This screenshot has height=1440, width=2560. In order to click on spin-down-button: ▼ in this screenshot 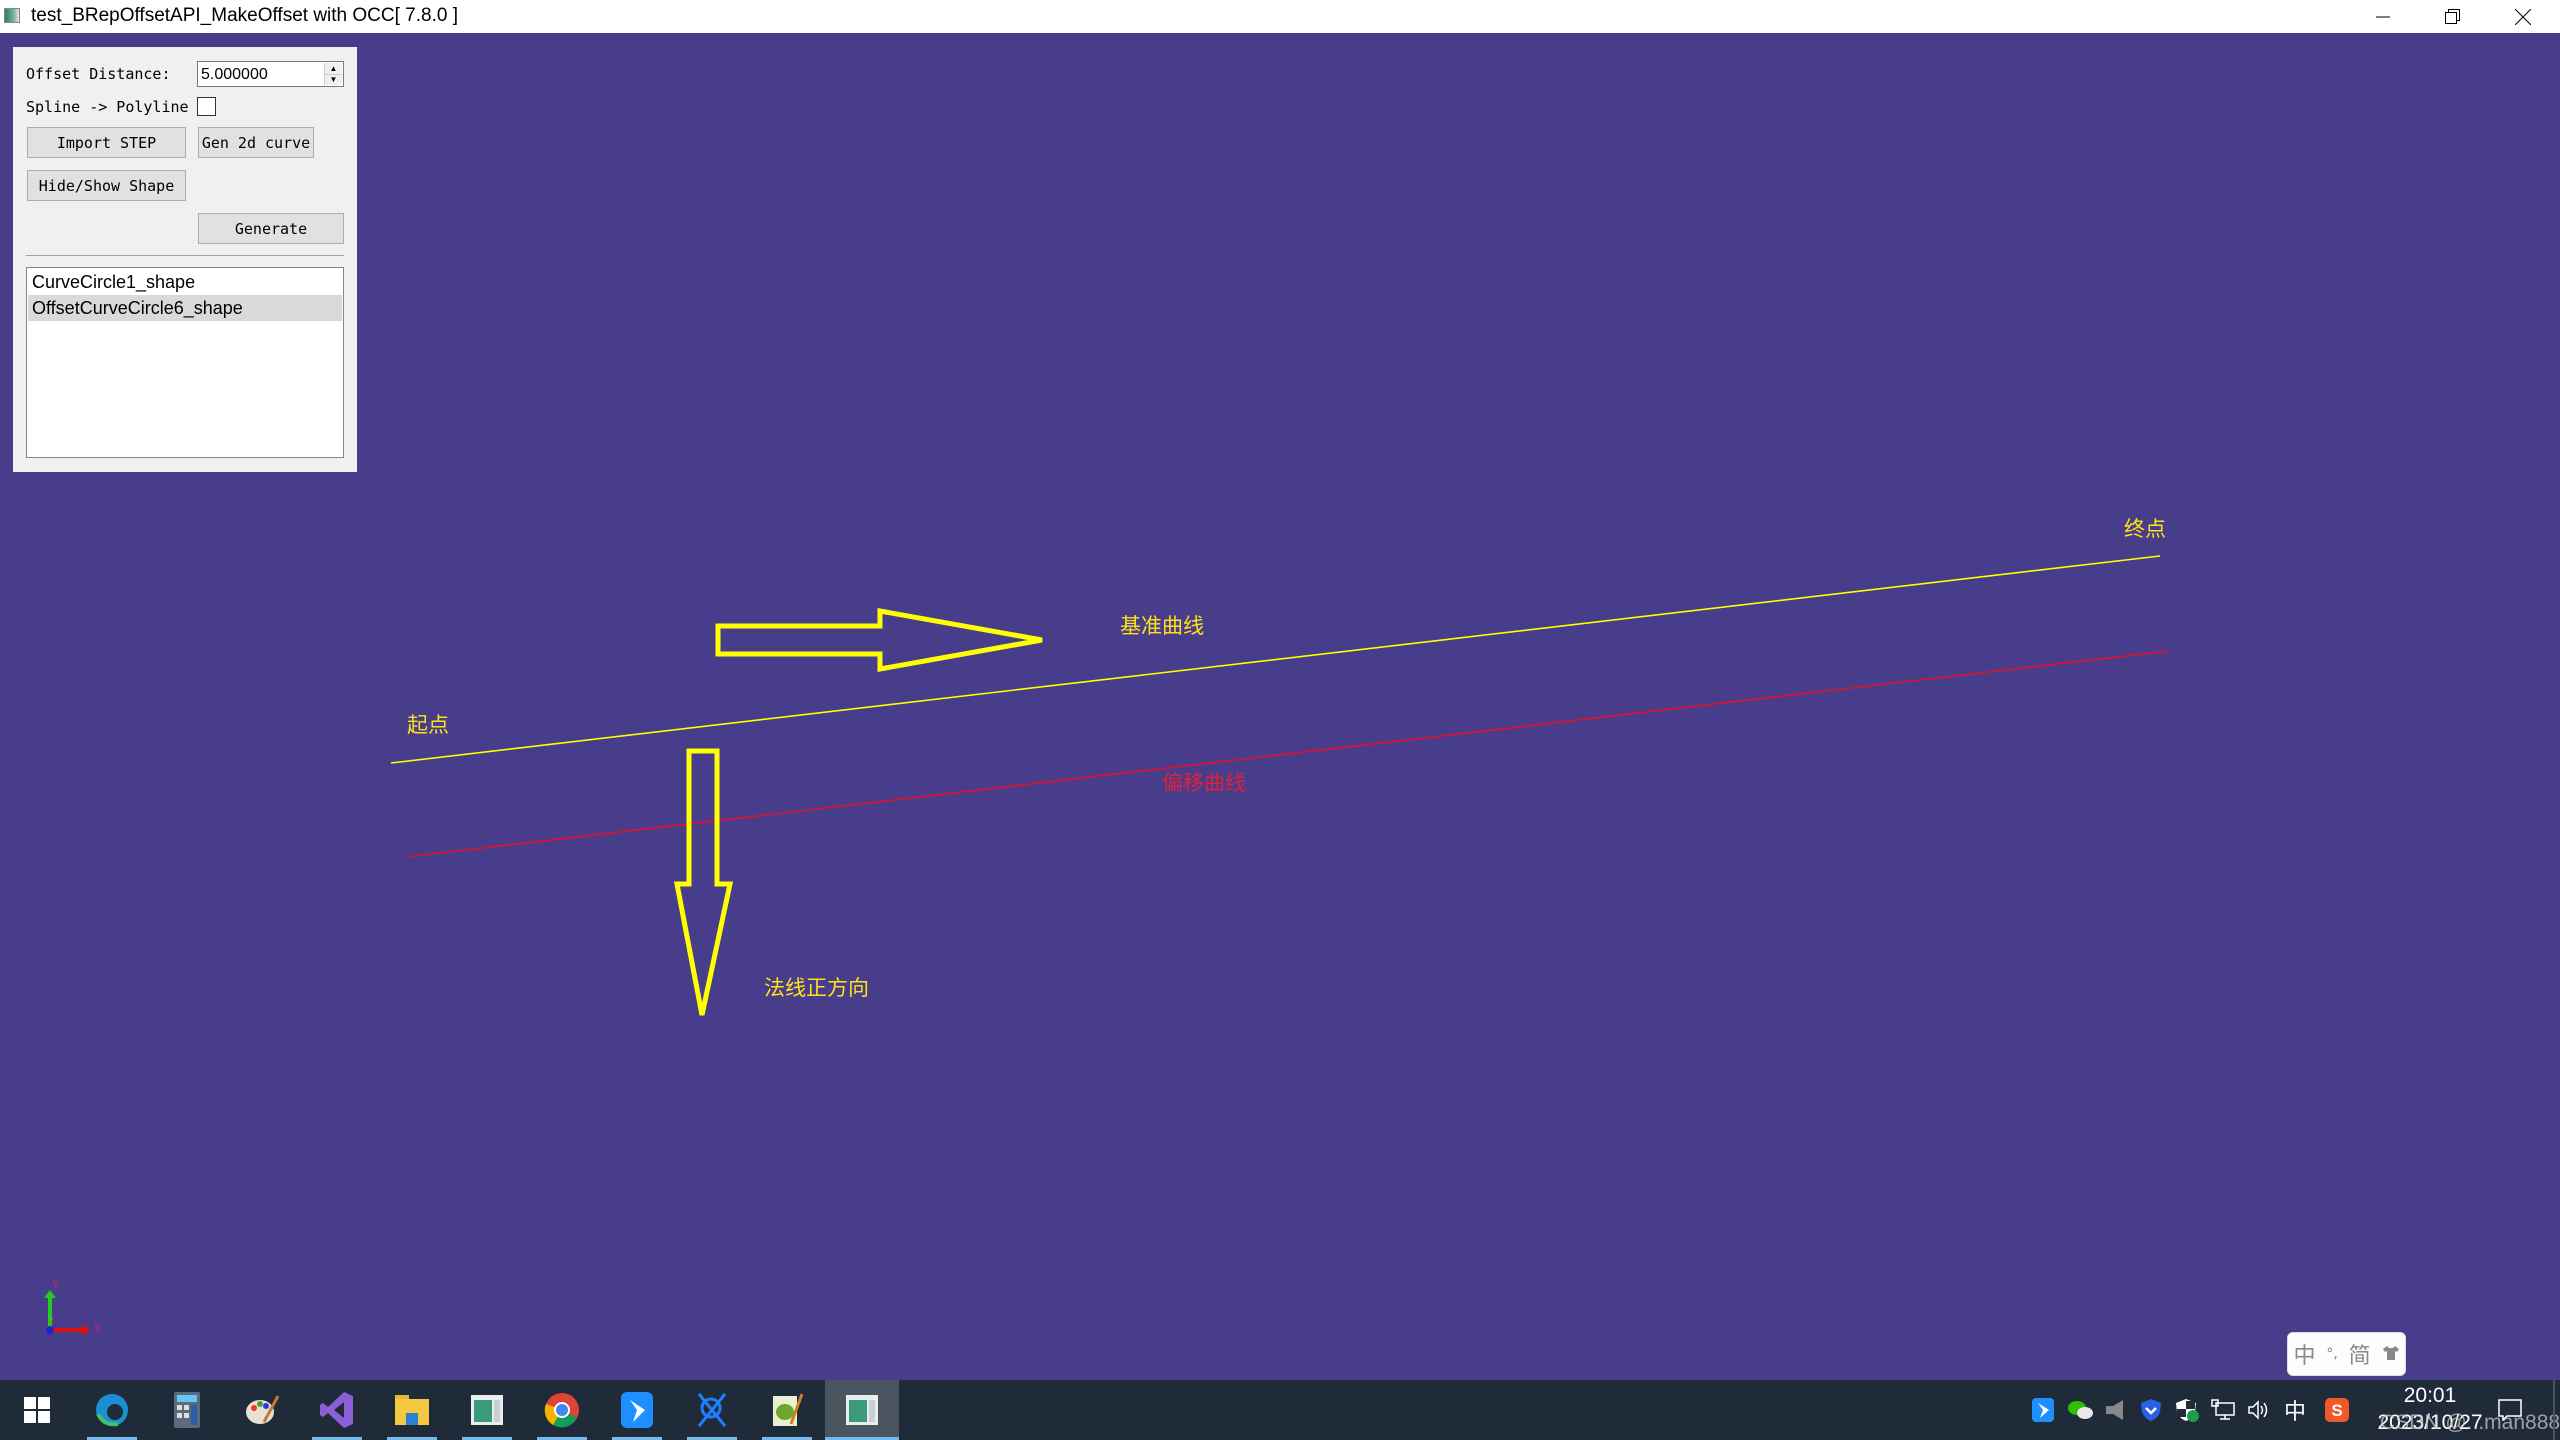, I will do `click(333, 79)`.